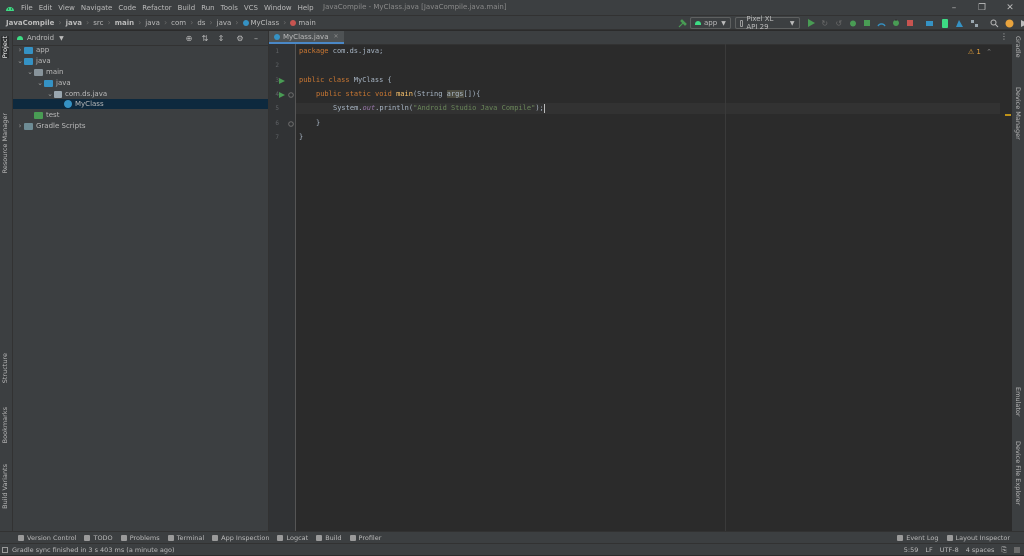 The width and height of the screenshot is (1024, 556). I want to click on indent-setting: 4 spaces, so click(980, 550).